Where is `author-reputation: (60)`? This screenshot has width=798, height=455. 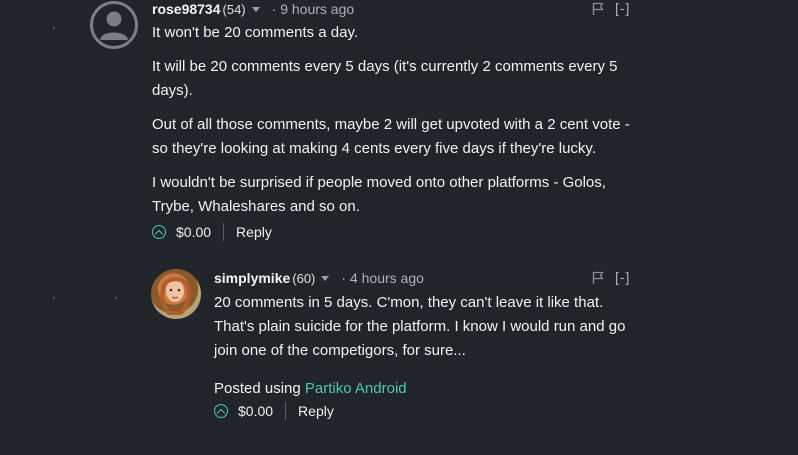 author-reputation: (60) is located at coordinates (304, 278).